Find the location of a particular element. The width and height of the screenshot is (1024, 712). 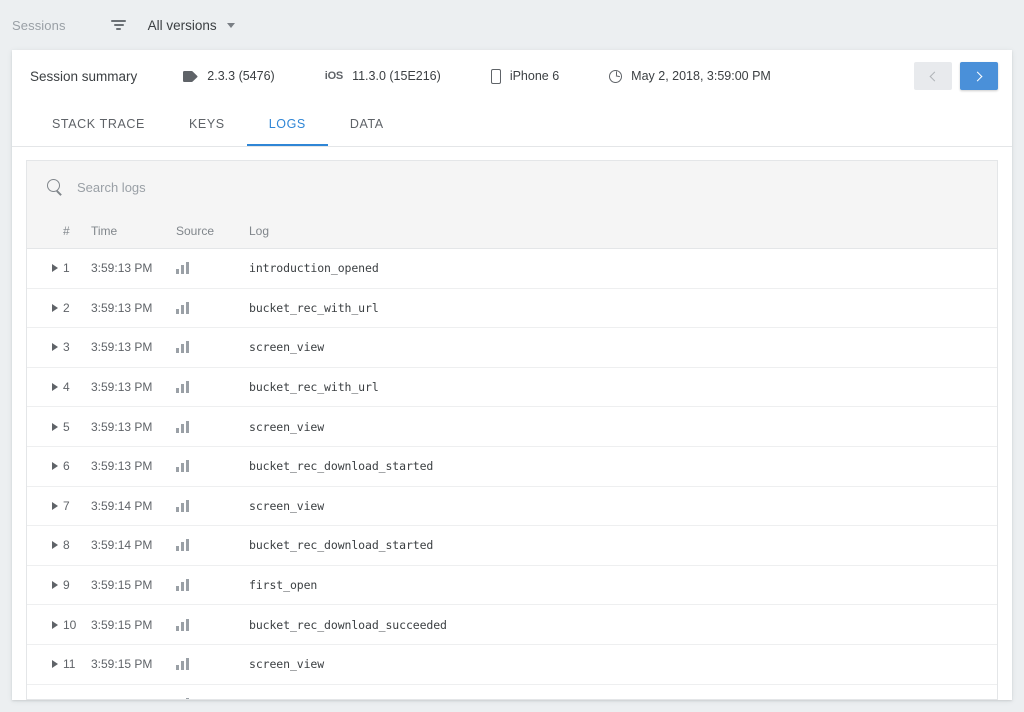

table-row: 3 3:59:13 PM screen_view is located at coordinates (512, 347).